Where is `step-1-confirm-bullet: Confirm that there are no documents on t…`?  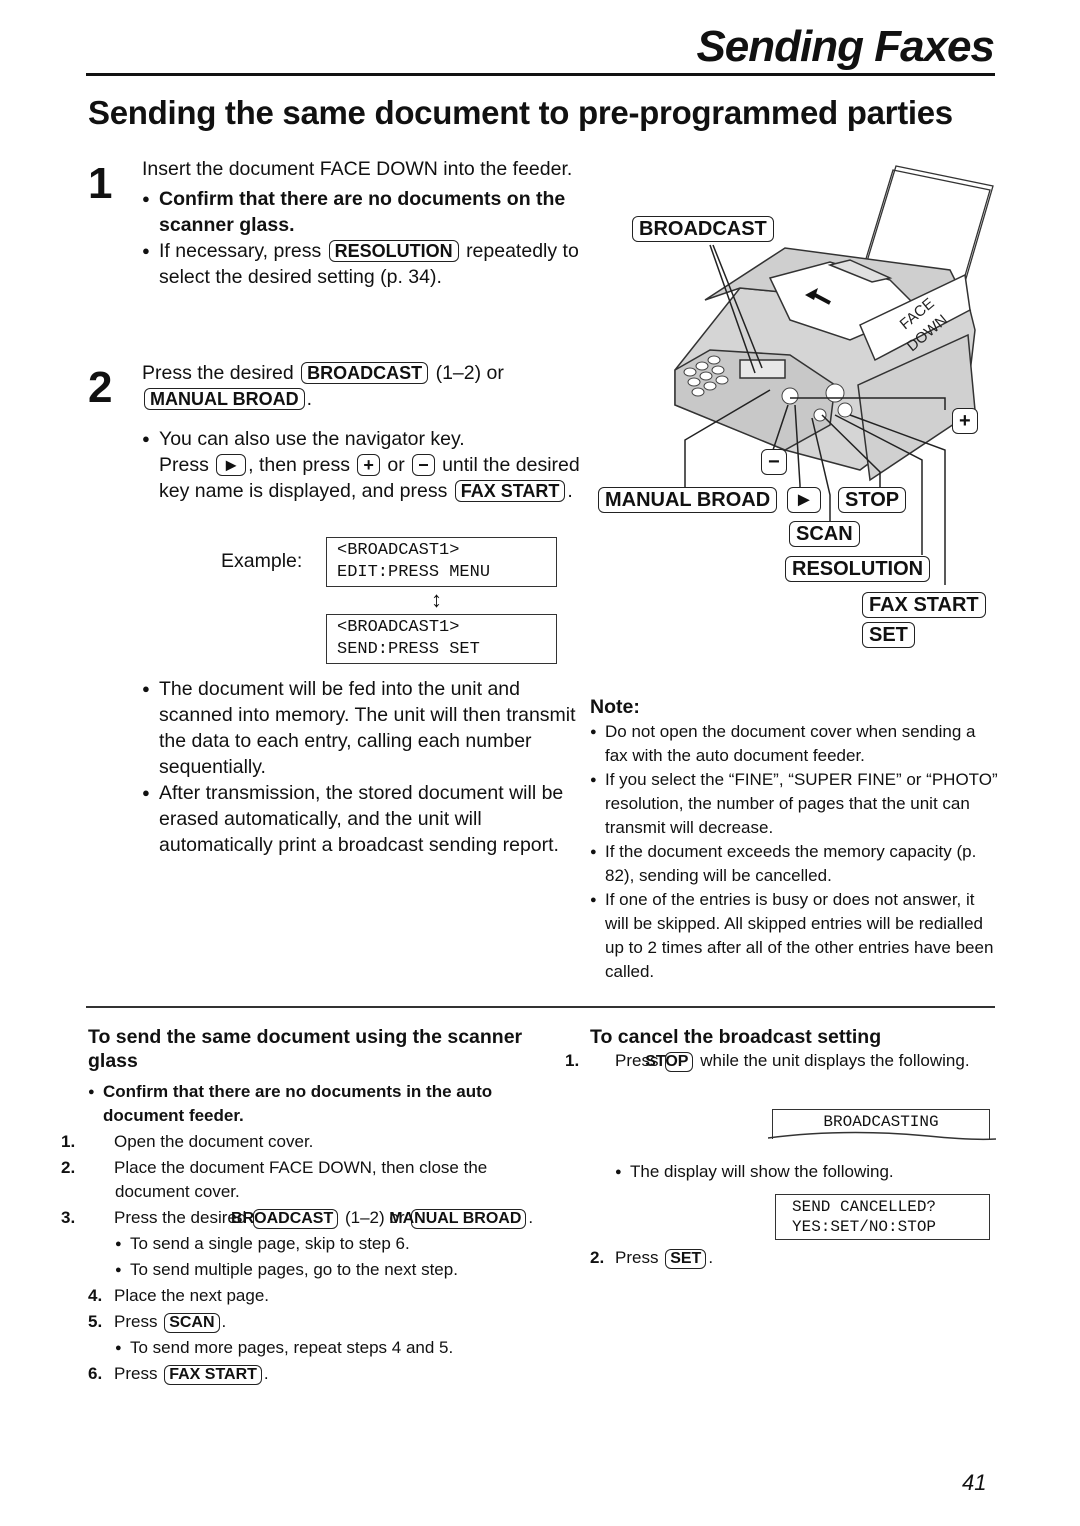 step-1-confirm-bullet: Confirm that there are no documents on t… is located at coordinates (362, 212).